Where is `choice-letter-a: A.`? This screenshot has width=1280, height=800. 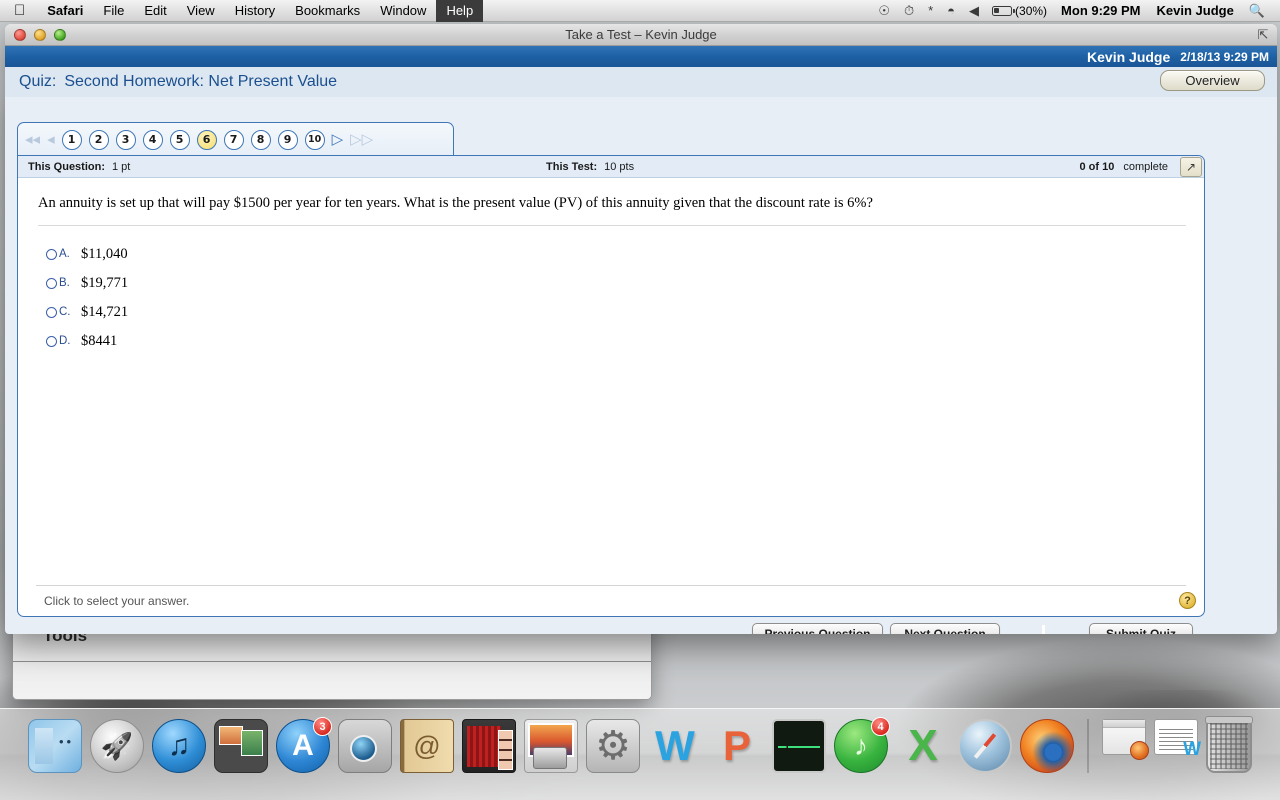 choice-letter-a: A. is located at coordinates (64, 254).